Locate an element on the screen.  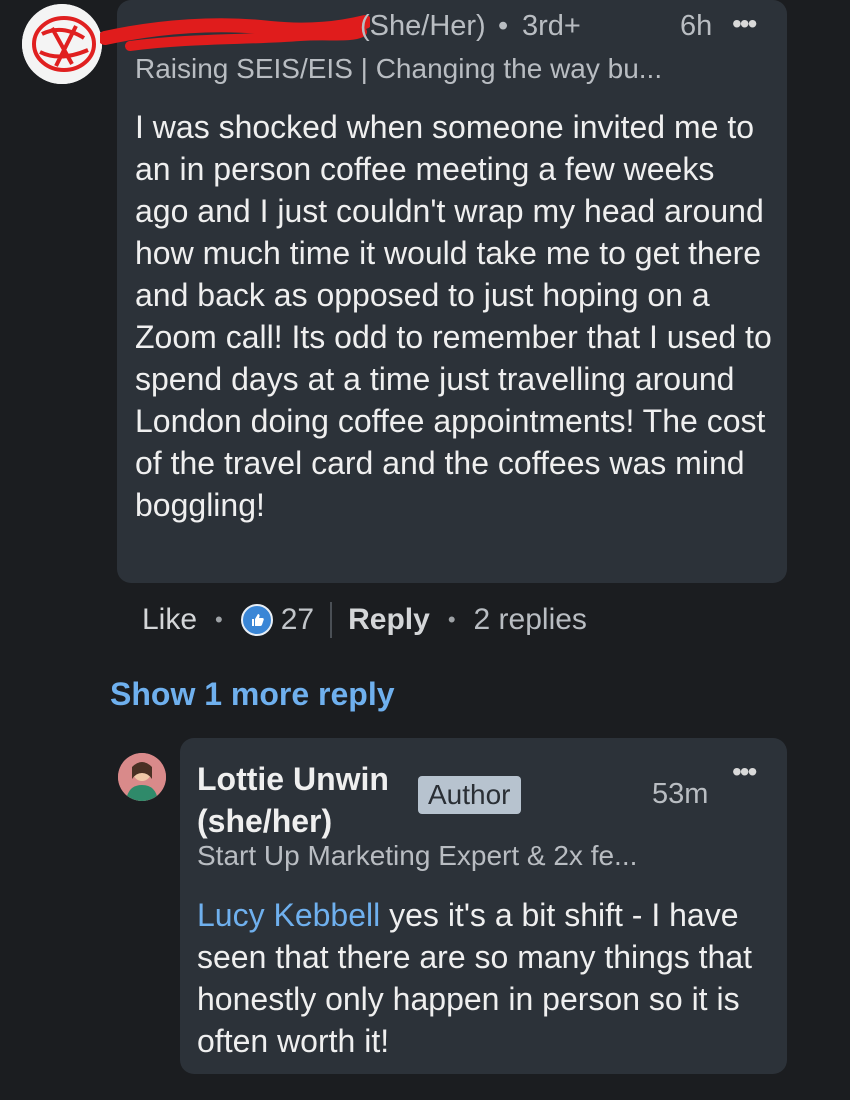
comment-time: 6h is located at coordinates (696, 26).